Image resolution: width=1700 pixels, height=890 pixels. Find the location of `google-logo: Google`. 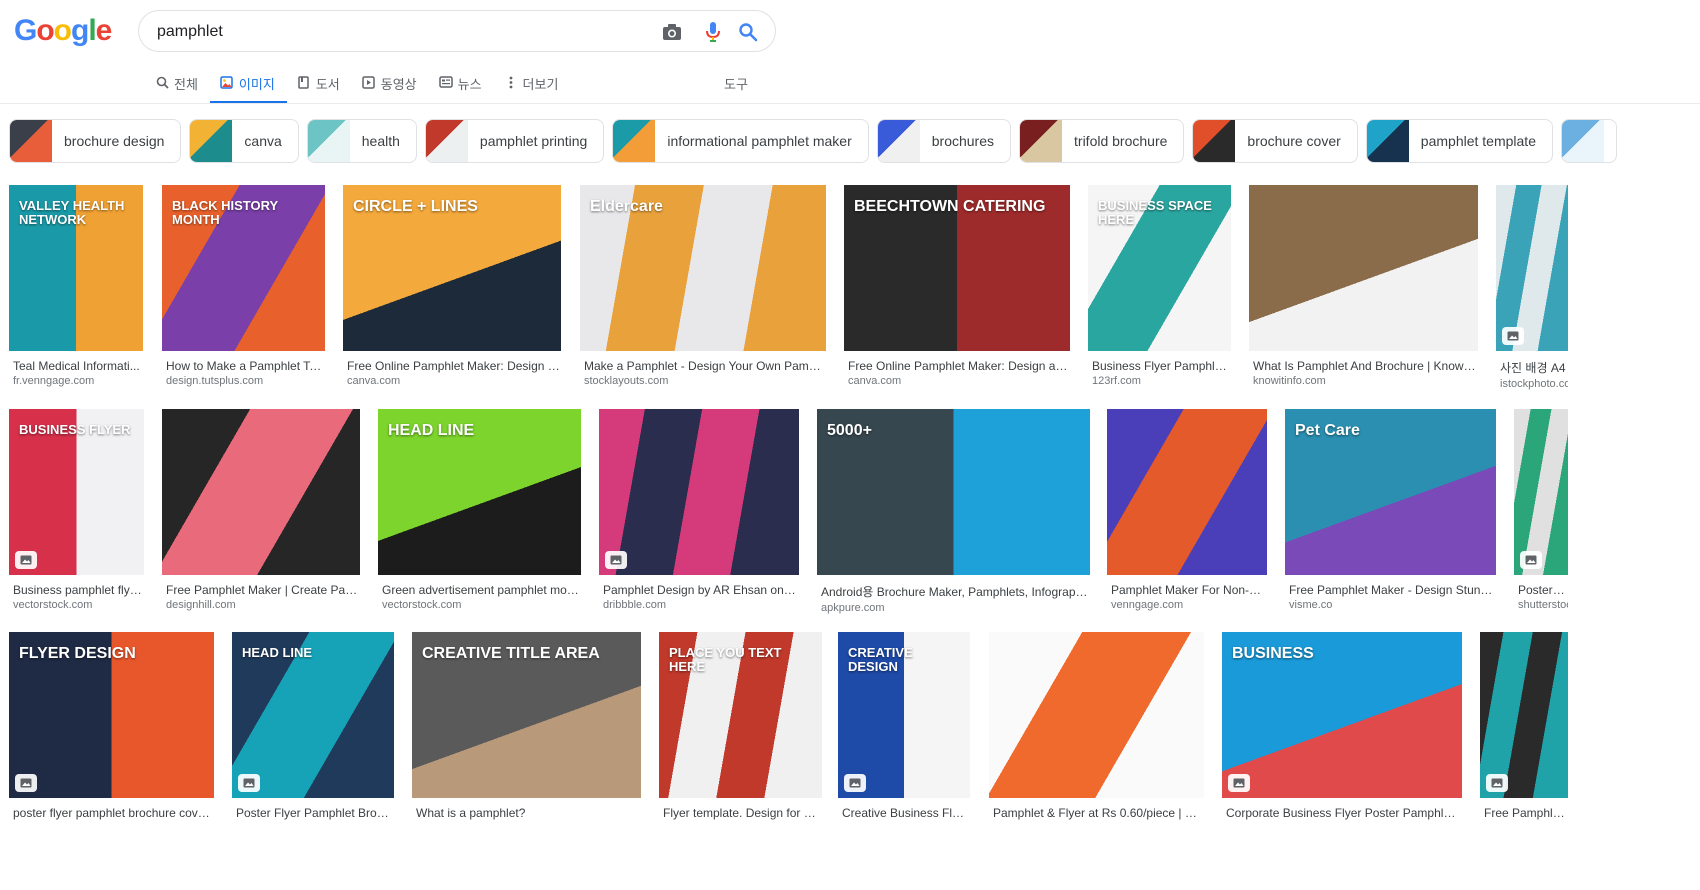

google-logo: Google is located at coordinates (63, 31).